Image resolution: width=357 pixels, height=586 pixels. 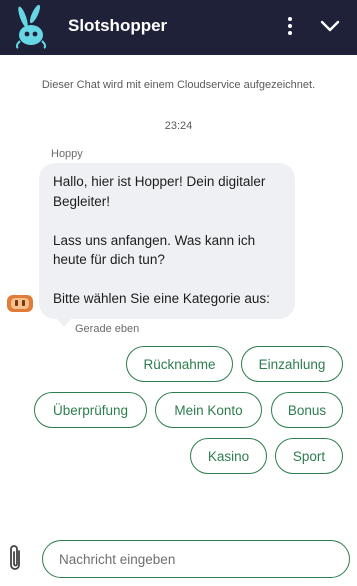 What do you see at coordinates (196, 559) in the screenshot?
I see `message-input` at bounding box center [196, 559].